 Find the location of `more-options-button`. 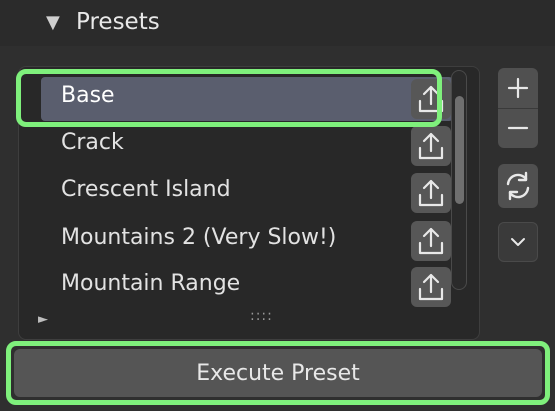

more-options-button is located at coordinates (518, 242).